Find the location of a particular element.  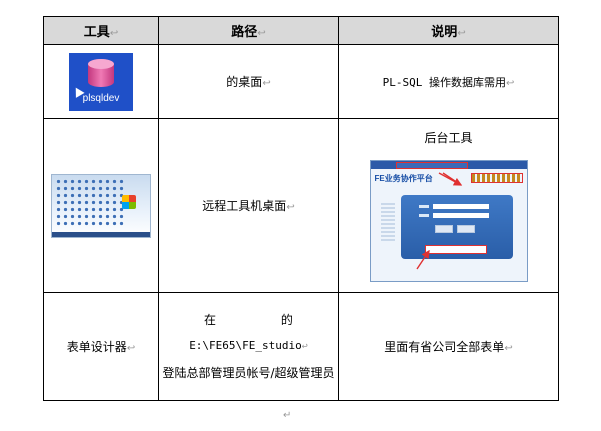

table-row: plsqldev 的桌面↩ PL-SQL 操作数据库需用↩ is located at coordinates (301, 81).